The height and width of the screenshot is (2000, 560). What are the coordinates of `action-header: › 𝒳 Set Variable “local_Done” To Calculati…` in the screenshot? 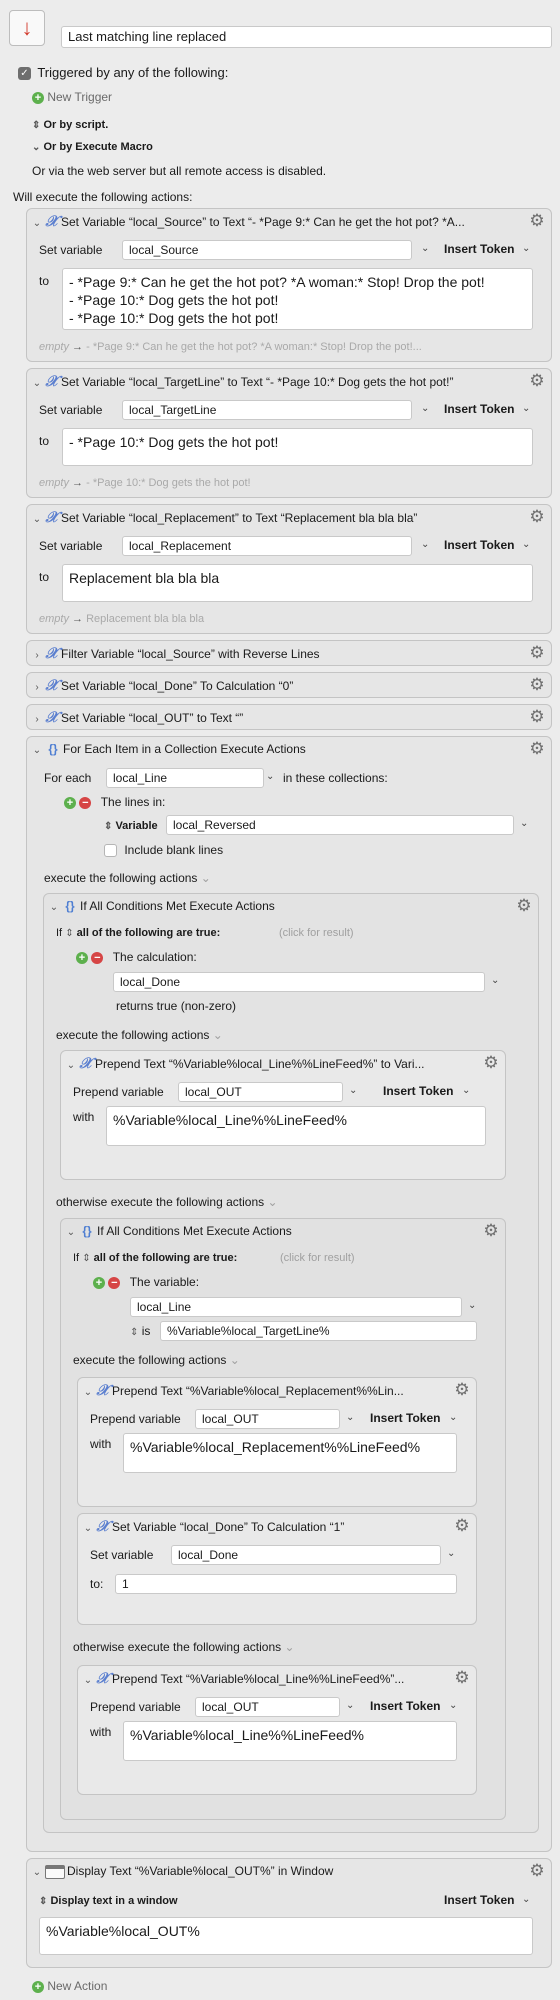 It's located at (276, 685).